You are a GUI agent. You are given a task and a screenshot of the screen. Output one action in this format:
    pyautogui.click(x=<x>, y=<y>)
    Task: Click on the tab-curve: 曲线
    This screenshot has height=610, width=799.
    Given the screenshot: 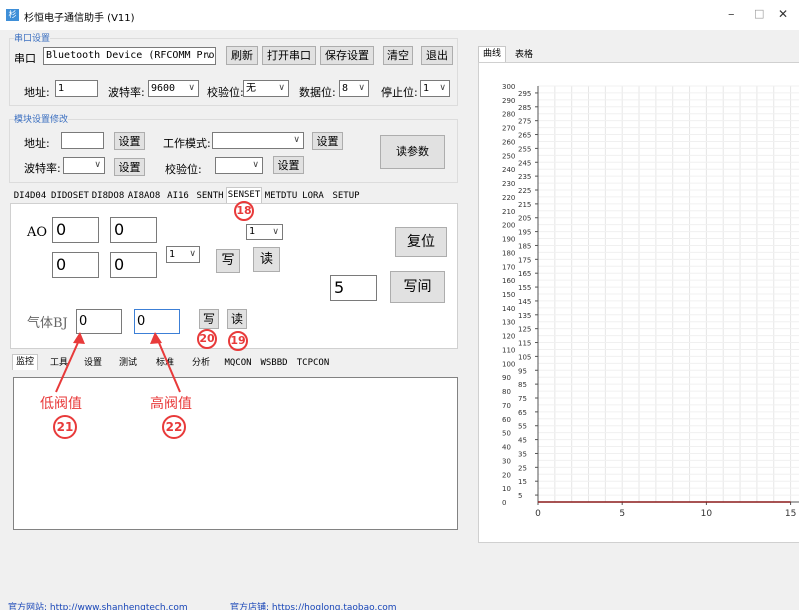 What is the action you would take?
    pyautogui.click(x=492, y=54)
    